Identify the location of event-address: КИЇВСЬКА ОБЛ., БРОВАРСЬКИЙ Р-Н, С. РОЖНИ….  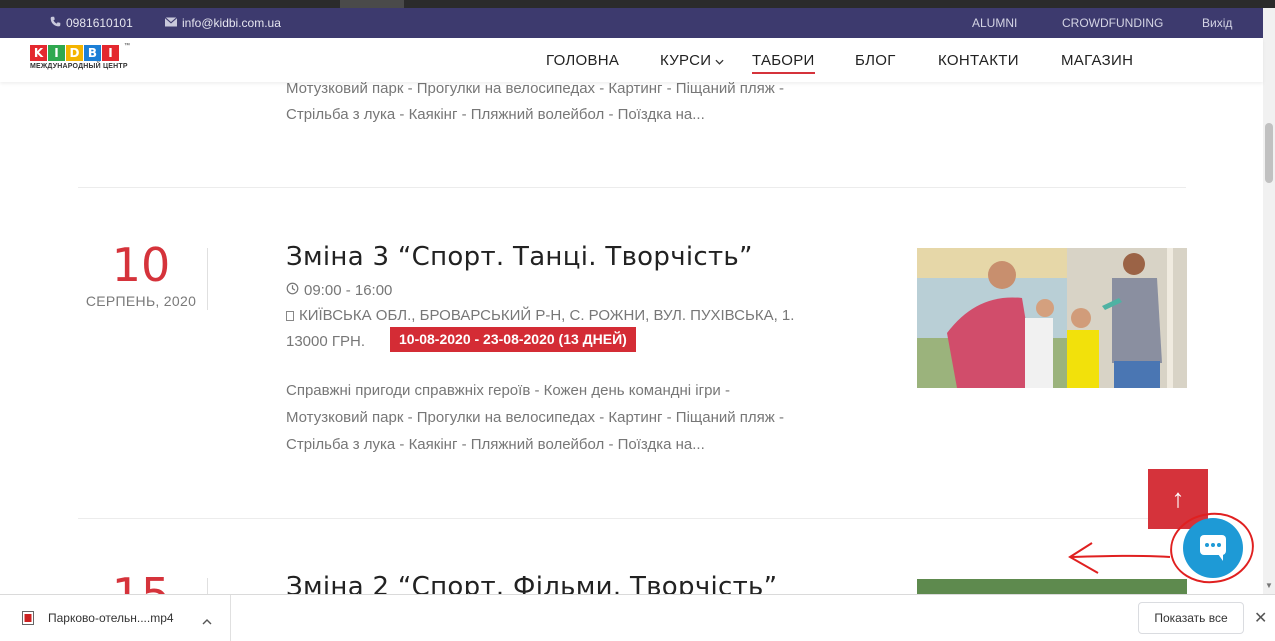
(540, 315).